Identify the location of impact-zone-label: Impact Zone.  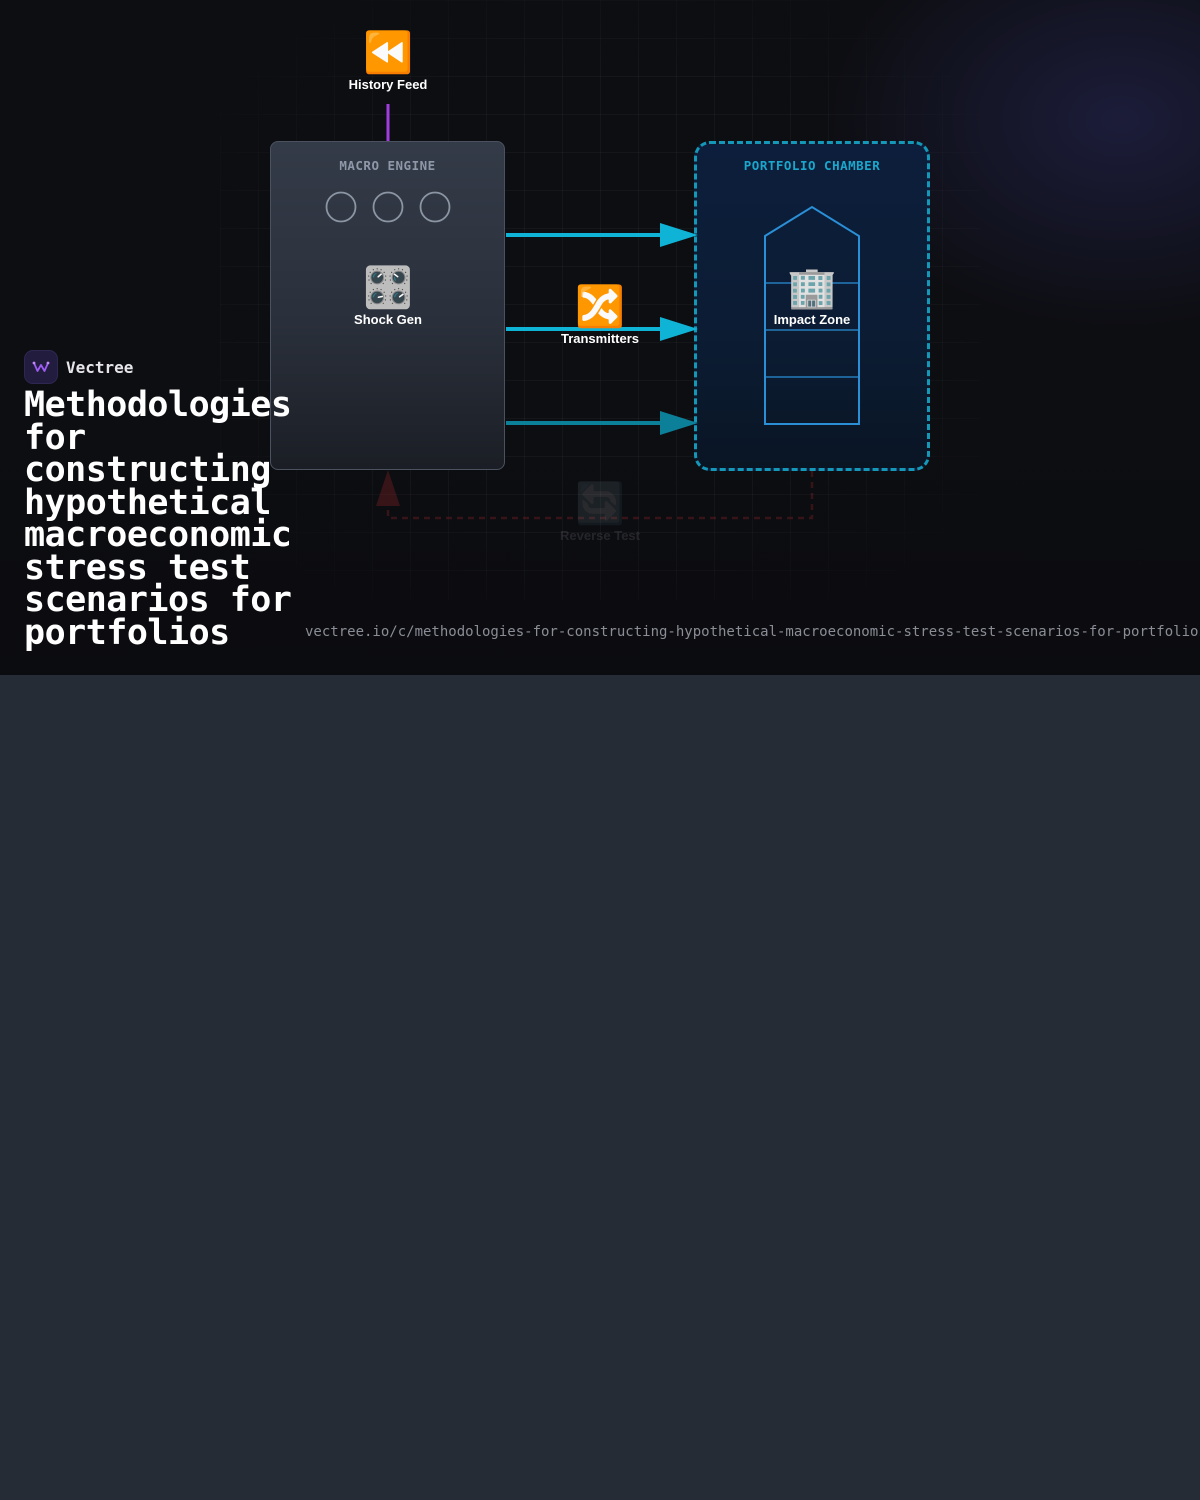
(812, 319).